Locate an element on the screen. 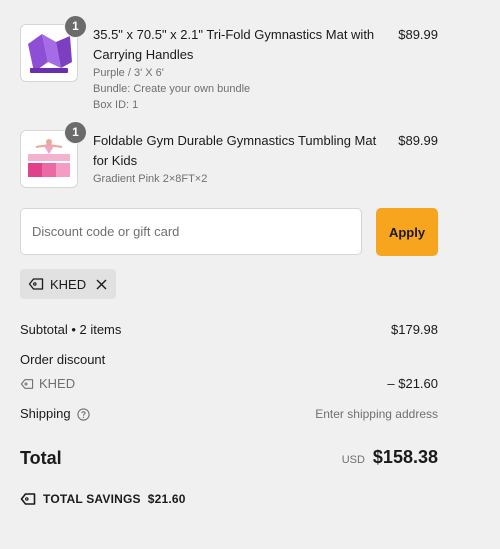 This screenshot has height=549, width=500. help-circle-icon is located at coordinates (83, 414).